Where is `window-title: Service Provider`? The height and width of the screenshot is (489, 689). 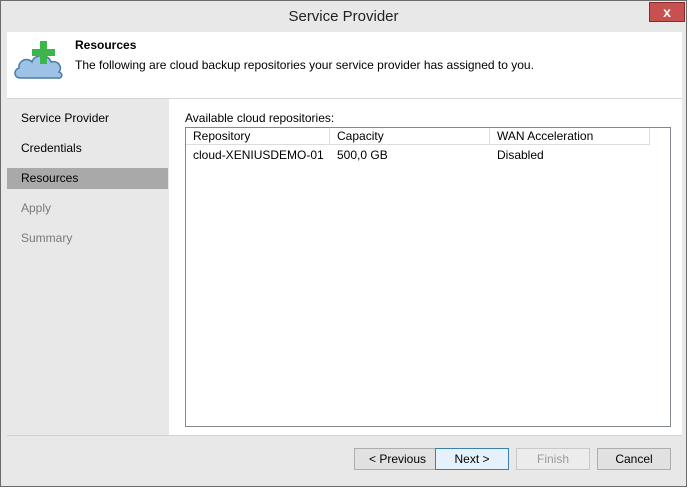
window-title: Service Provider is located at coordinates (343, 16).